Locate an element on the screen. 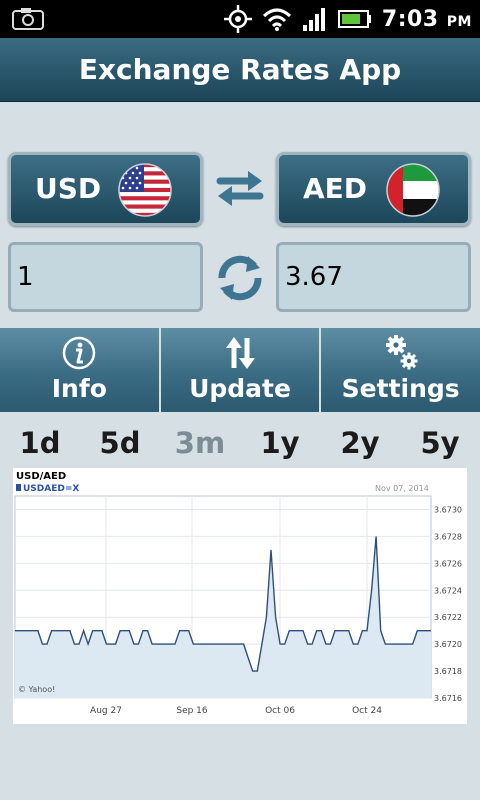  screenshot-icon is located at coordinates (28, 19).